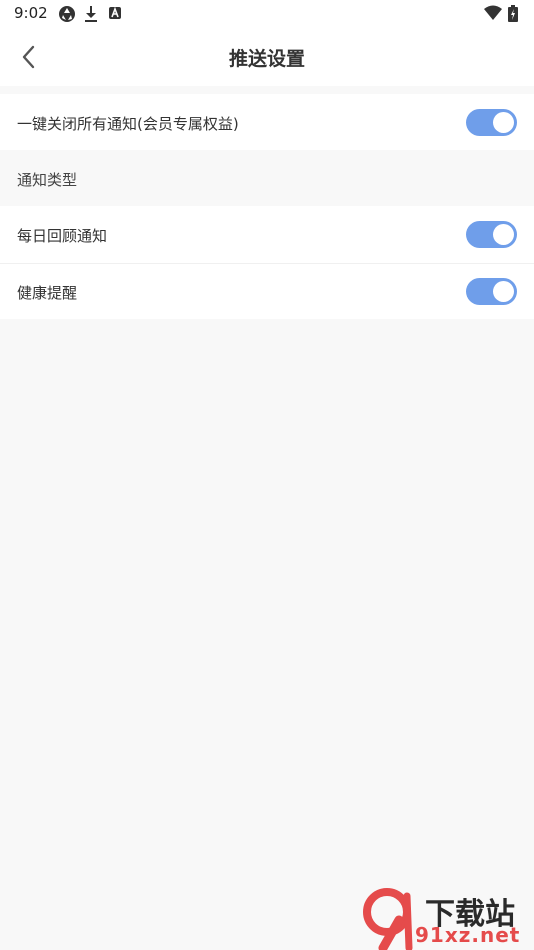 The image size is (534, 950). Describe the element at coordinates (47, 293) in the screenshot. I see `health-reminder-label: 健康提醒` at that location.